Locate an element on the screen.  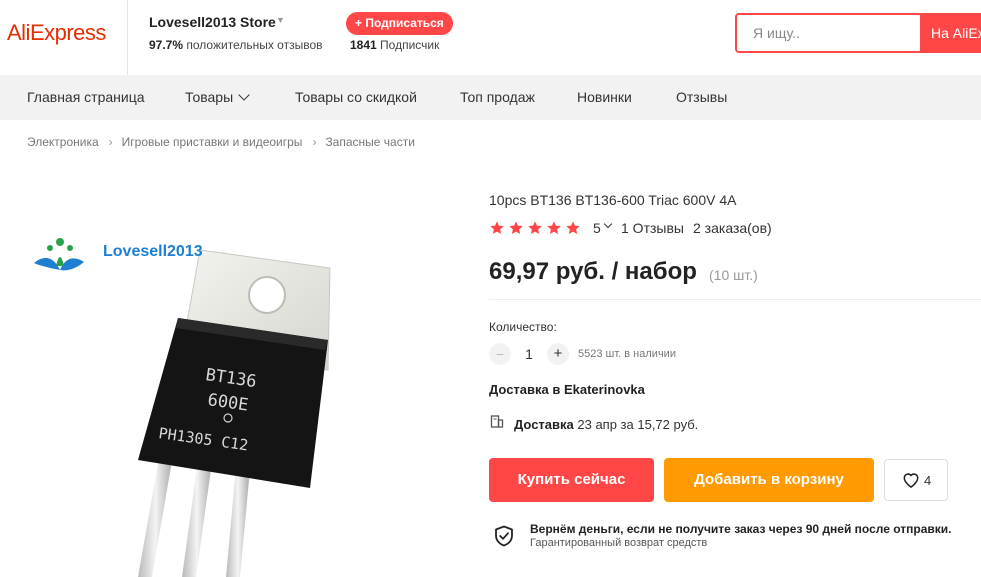
shipping-icon is located at coordinates (497, 421).